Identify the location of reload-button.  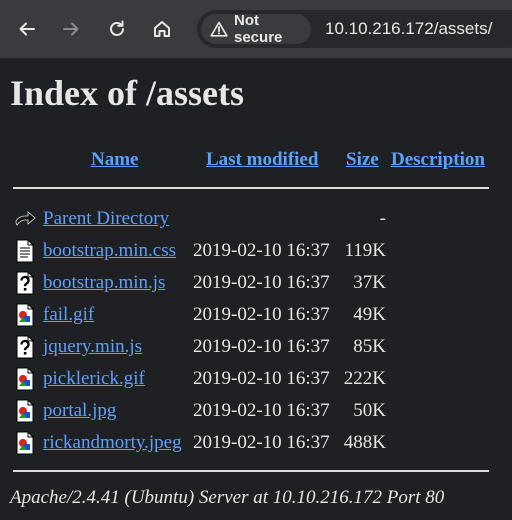
(117, 29).